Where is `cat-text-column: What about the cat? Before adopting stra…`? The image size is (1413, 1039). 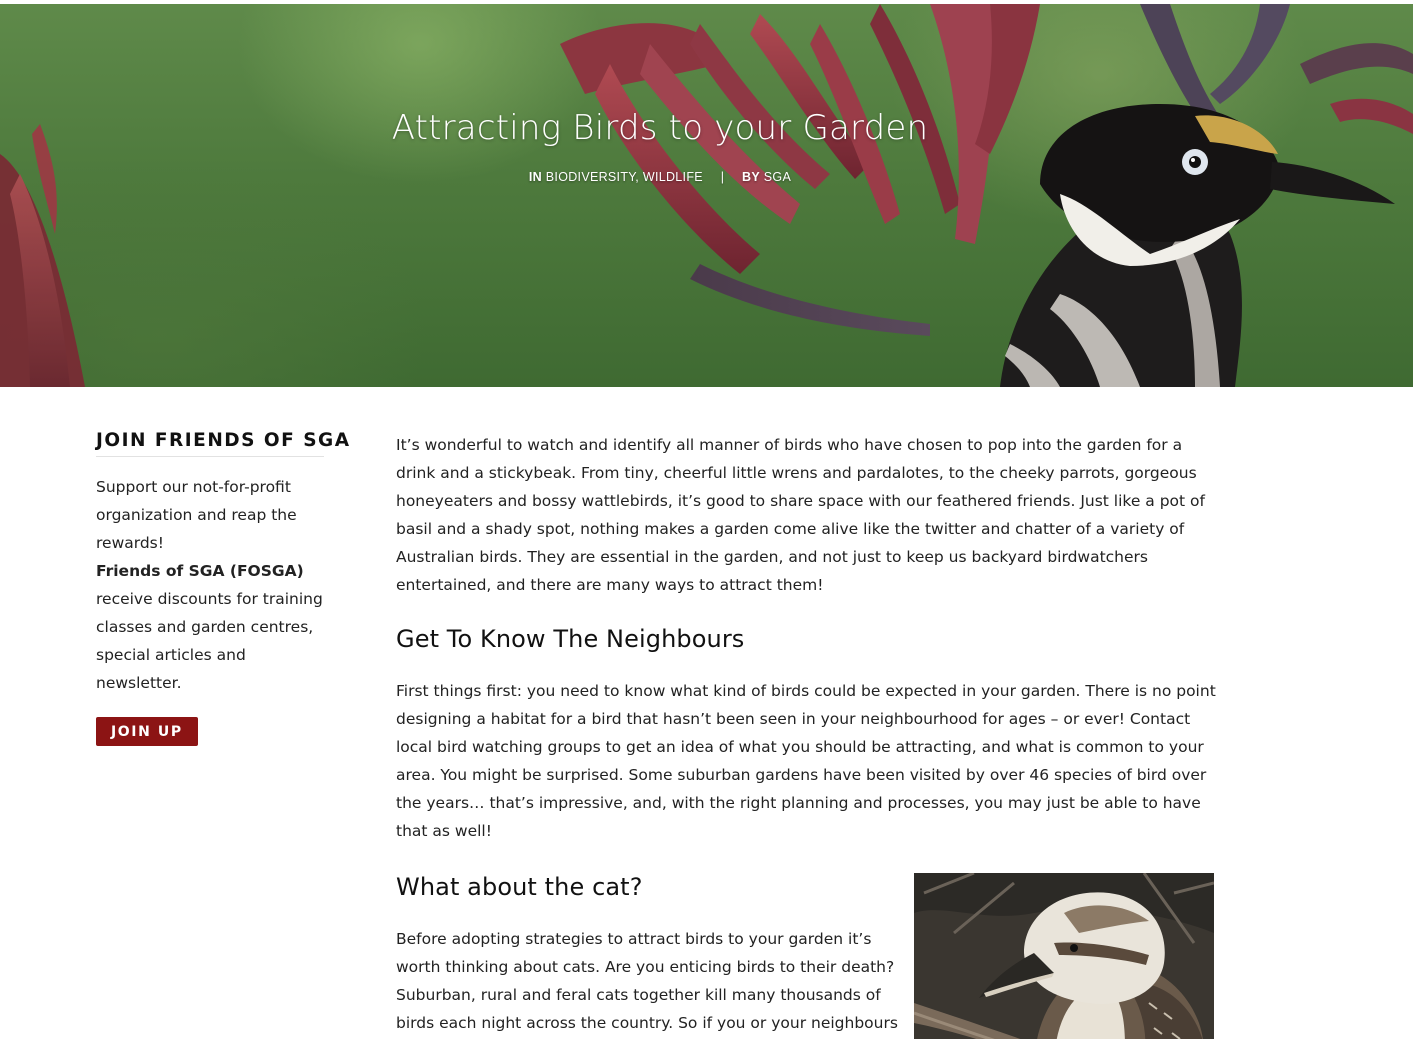 cat-text-column: What about the cat? Before adopting stra… is located at coordinates (652, 956).